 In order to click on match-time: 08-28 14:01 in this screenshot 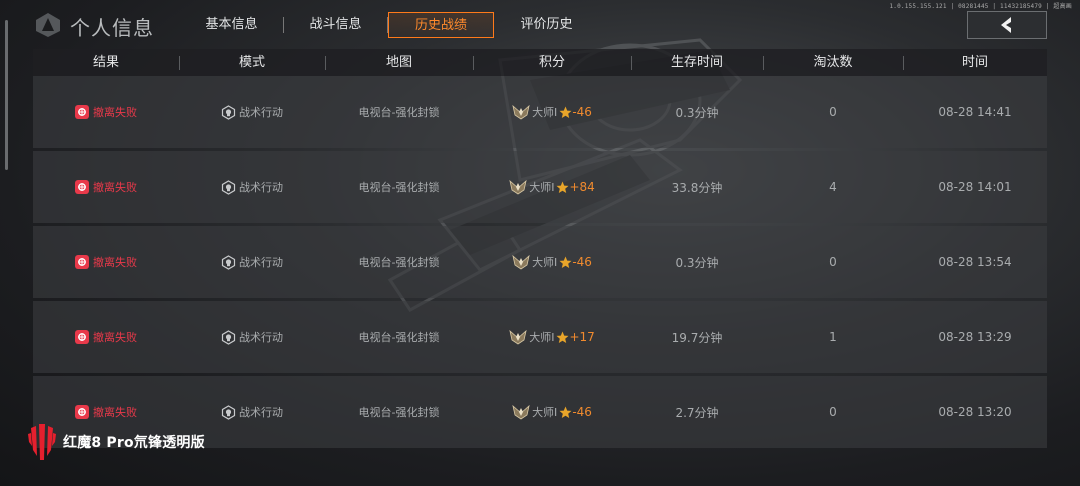, I will do `click(975, 187)`.